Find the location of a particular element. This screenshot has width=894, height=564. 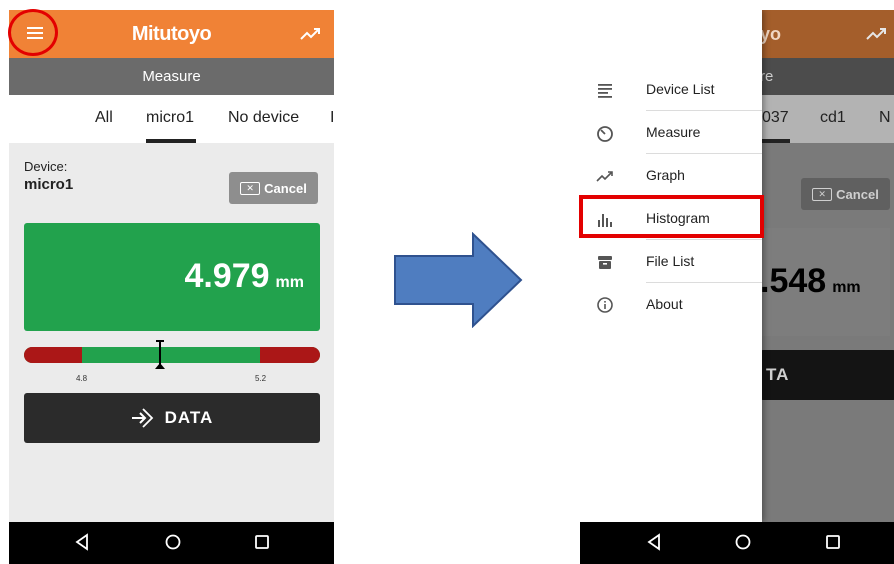

device-name: micro1 is located at coordinates (49, 184).